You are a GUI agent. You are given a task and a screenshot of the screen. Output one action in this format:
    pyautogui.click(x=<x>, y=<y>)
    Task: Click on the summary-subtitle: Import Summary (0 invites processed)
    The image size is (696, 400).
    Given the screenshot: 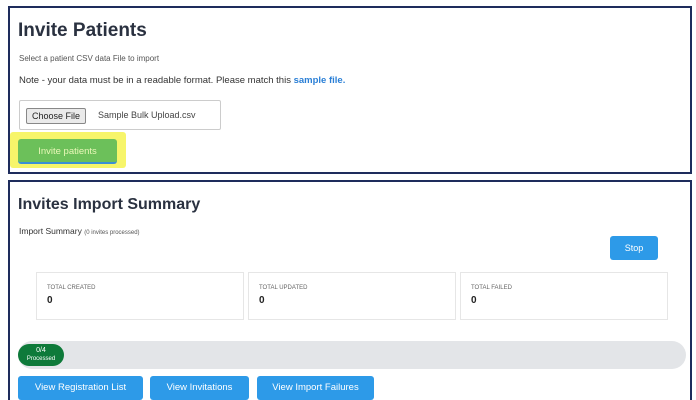 What is the action you would take?
    pyautogui.click(x=79, y=231)
    